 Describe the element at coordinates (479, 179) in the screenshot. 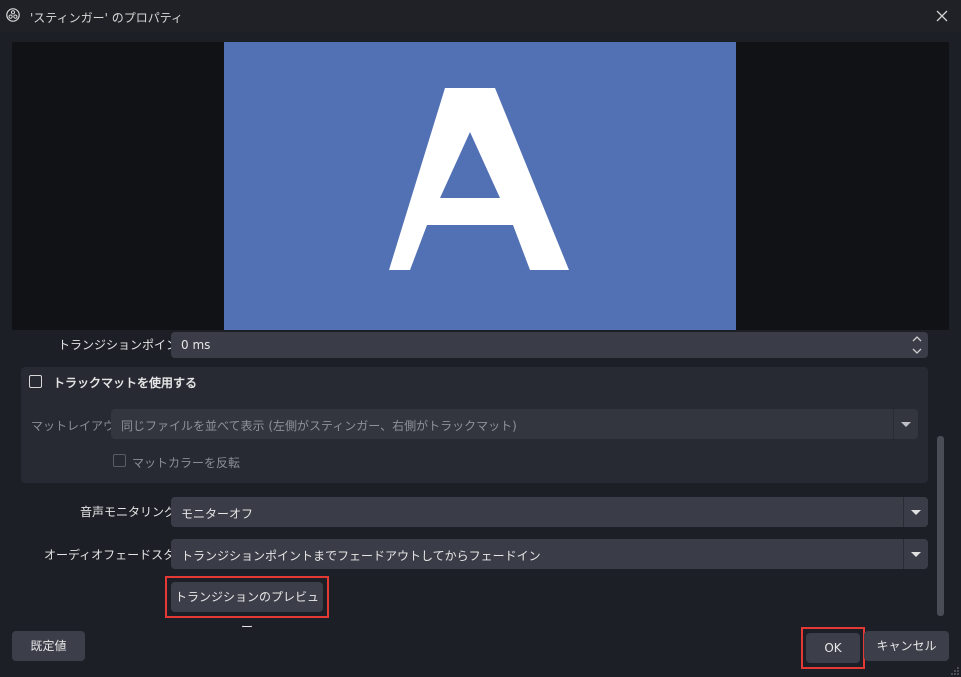

I see `letter-a-graphic` at that location.